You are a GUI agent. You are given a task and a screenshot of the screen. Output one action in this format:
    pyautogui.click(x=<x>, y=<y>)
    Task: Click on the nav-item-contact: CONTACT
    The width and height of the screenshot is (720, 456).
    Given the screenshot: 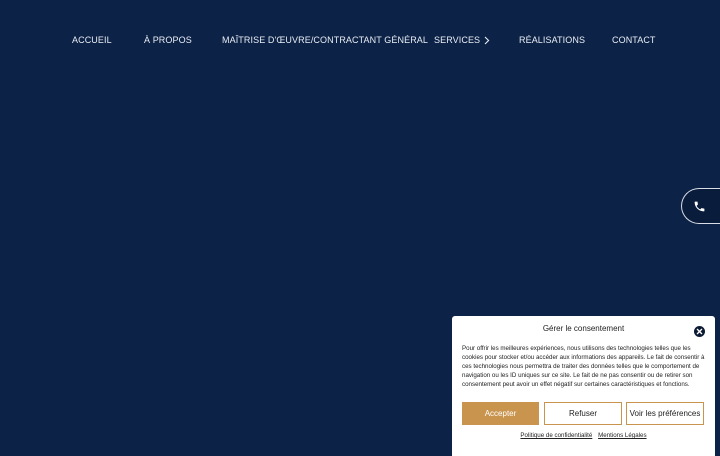 What is the action you would take?
    pyautogui.click(x=634, y=40)
    